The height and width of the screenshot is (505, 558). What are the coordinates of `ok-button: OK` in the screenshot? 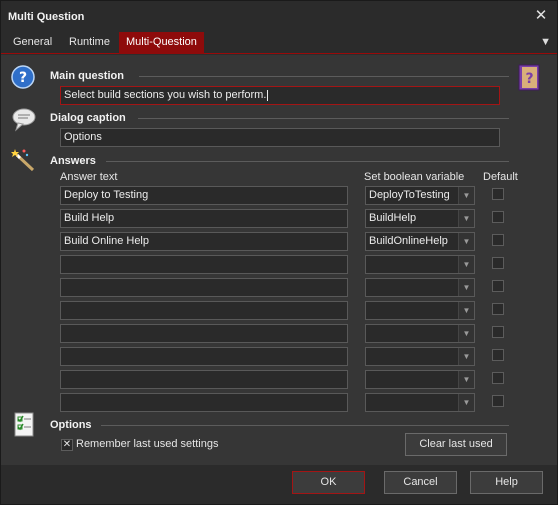 It's located at (328, 482).